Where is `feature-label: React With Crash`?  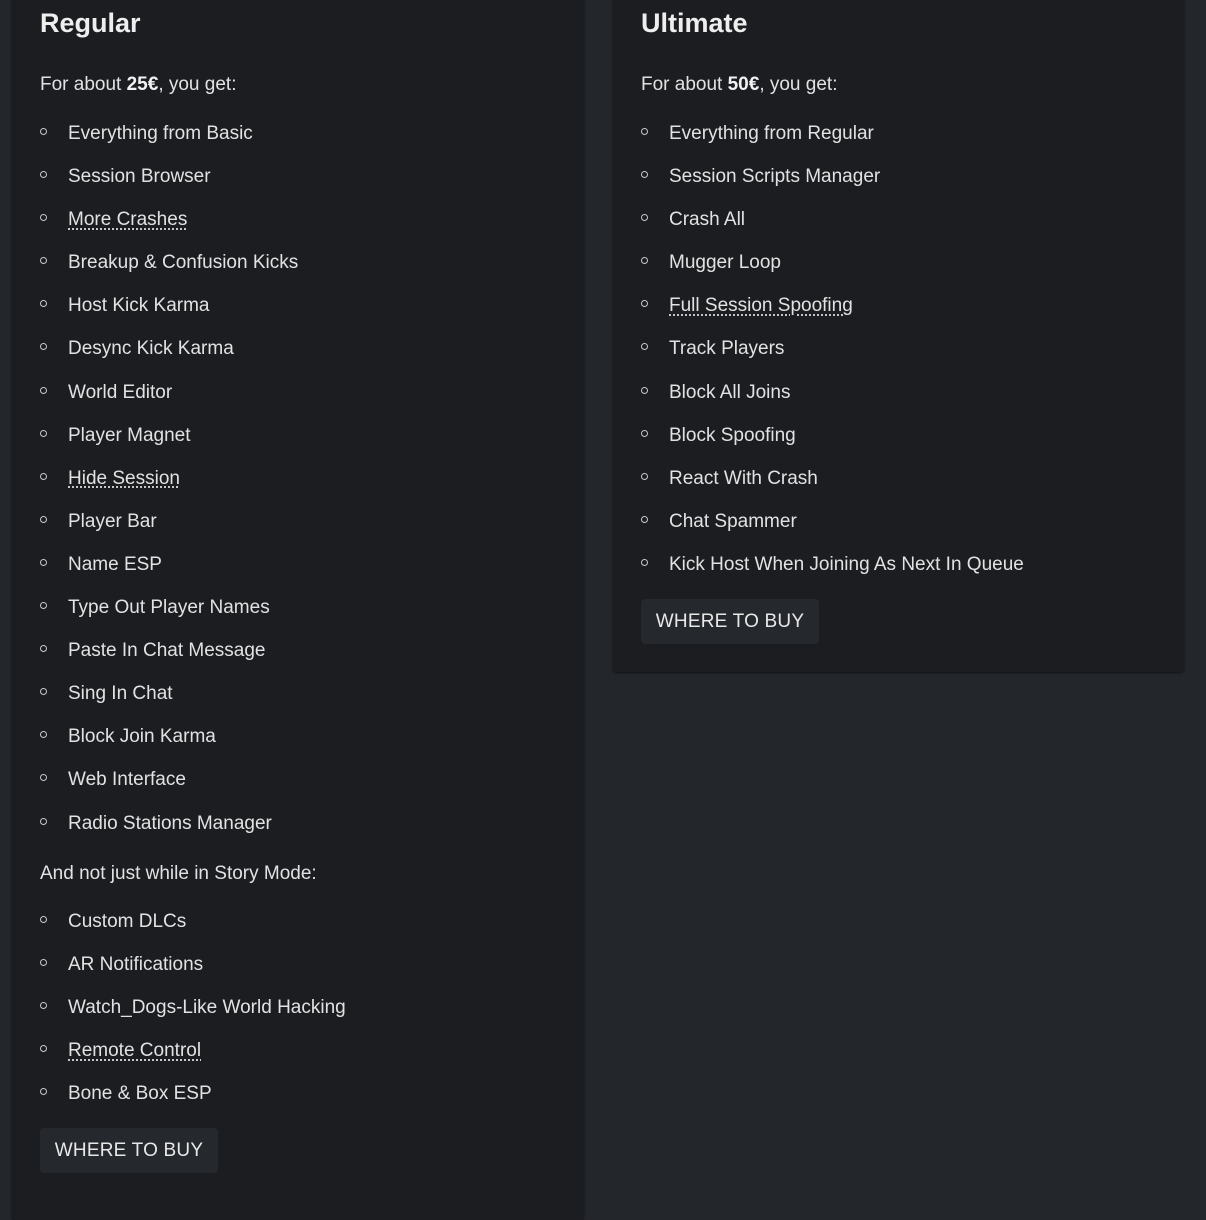 feature-label: React With Crash is located at coordinates (743, 478).